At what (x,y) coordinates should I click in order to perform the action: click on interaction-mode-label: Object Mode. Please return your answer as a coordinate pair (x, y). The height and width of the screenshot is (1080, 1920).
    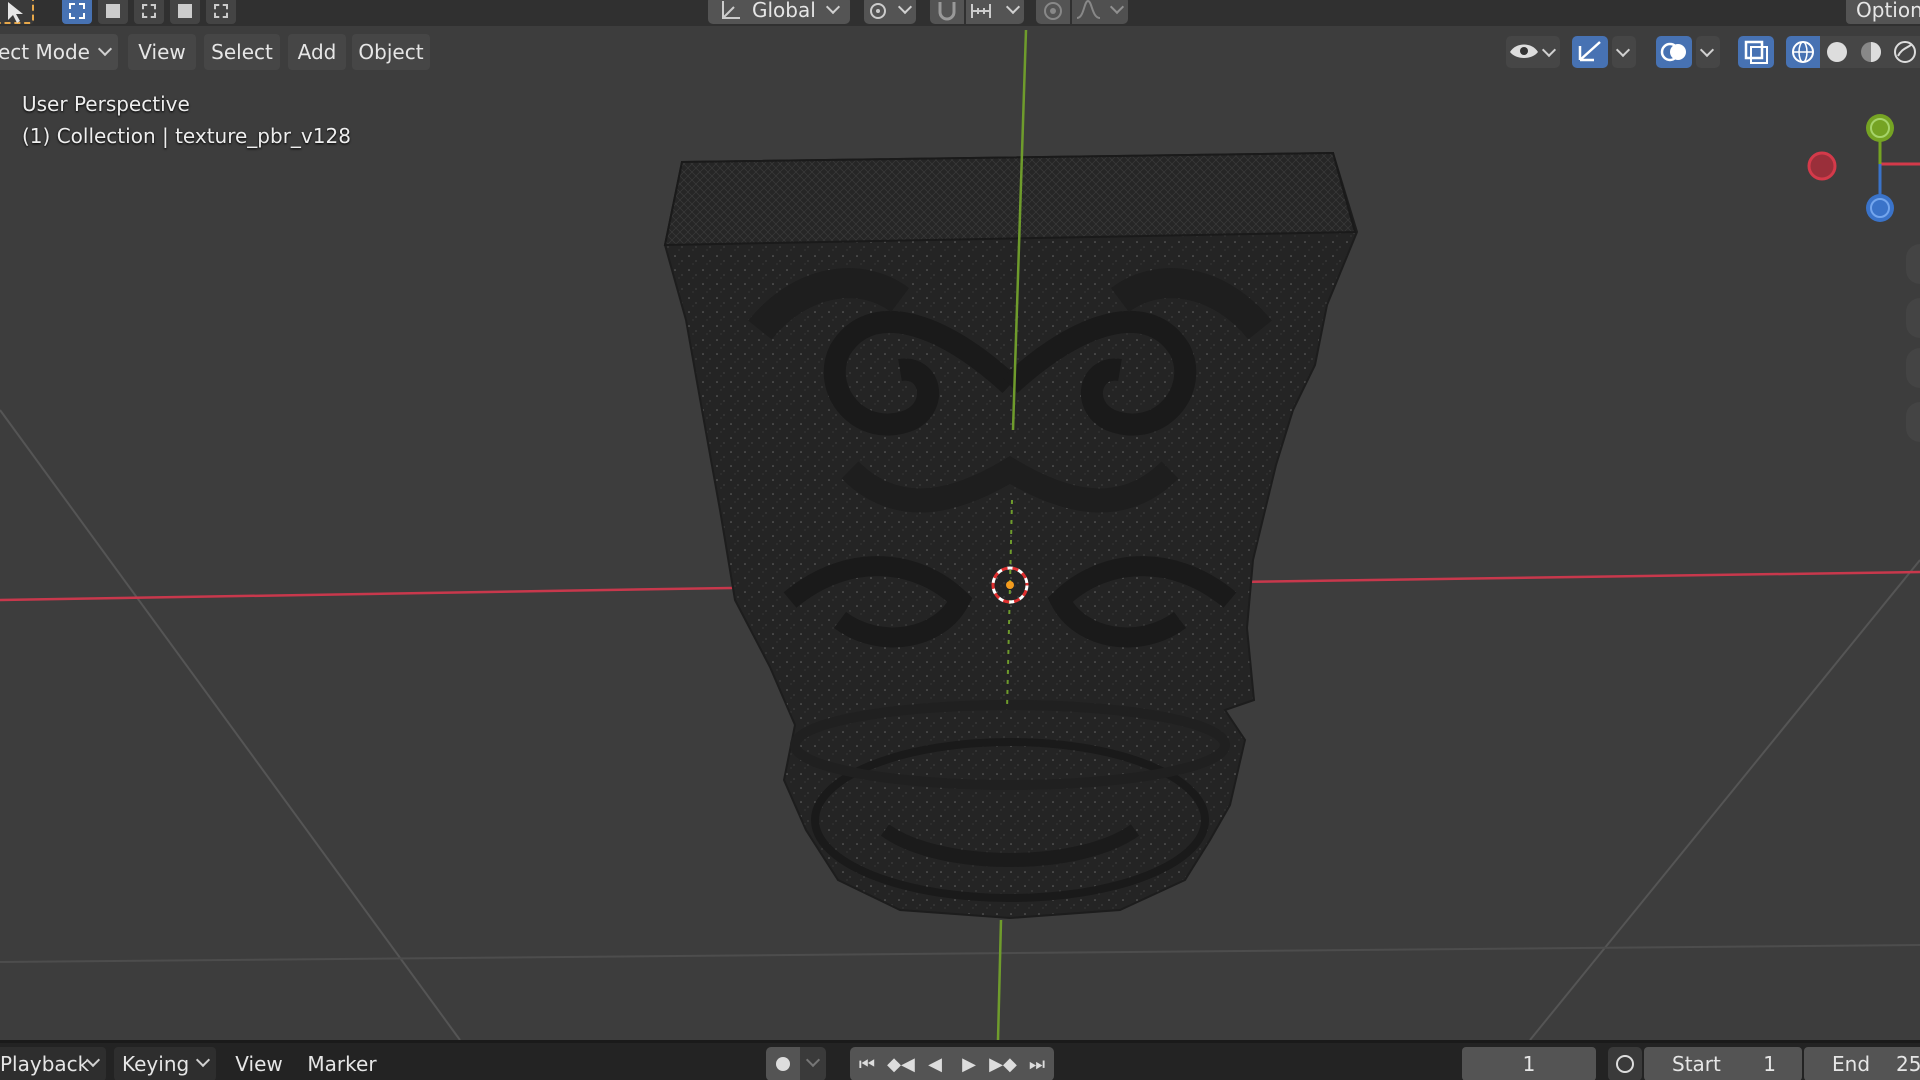
    Looking at the image, I should click on (45, 52).